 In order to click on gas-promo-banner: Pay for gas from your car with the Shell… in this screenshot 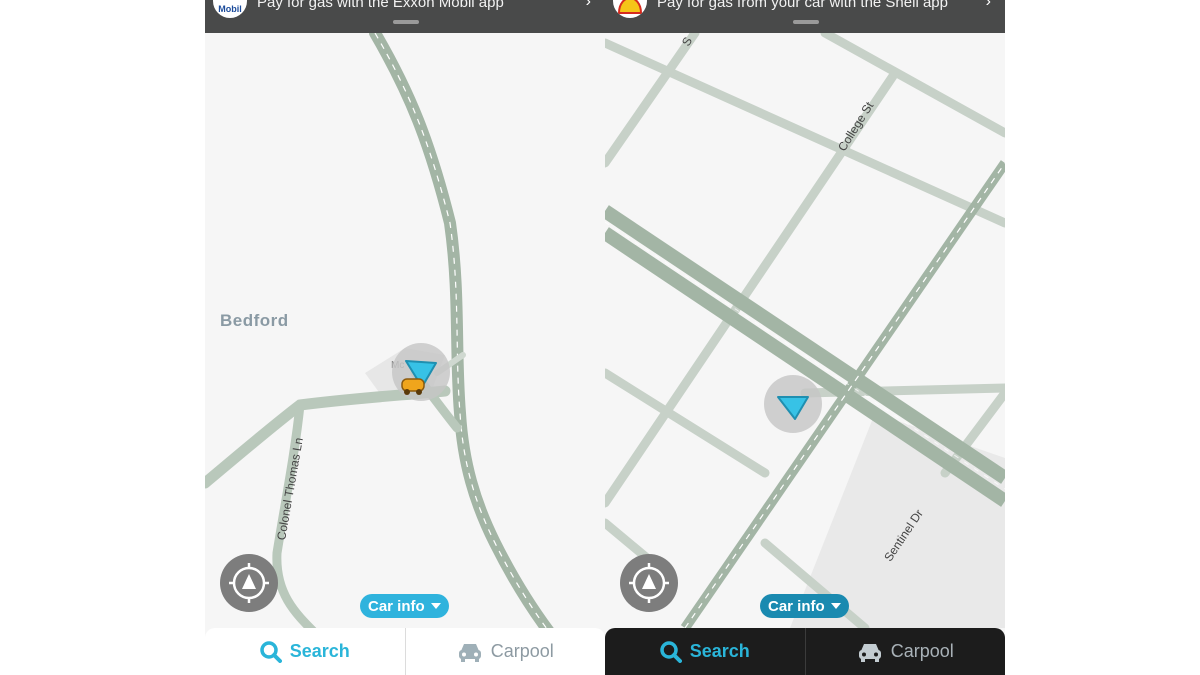, I will do `click(805, 16)`.